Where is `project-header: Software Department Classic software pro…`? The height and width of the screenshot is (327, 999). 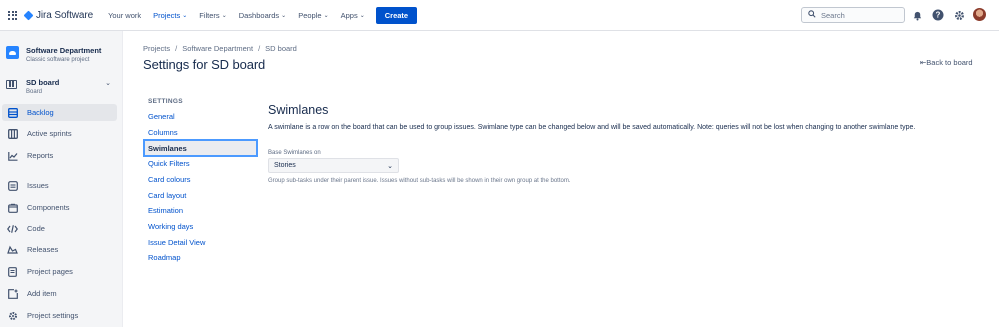 project-header: Software Department Classic software pro… is located at coordinates (53, 54).